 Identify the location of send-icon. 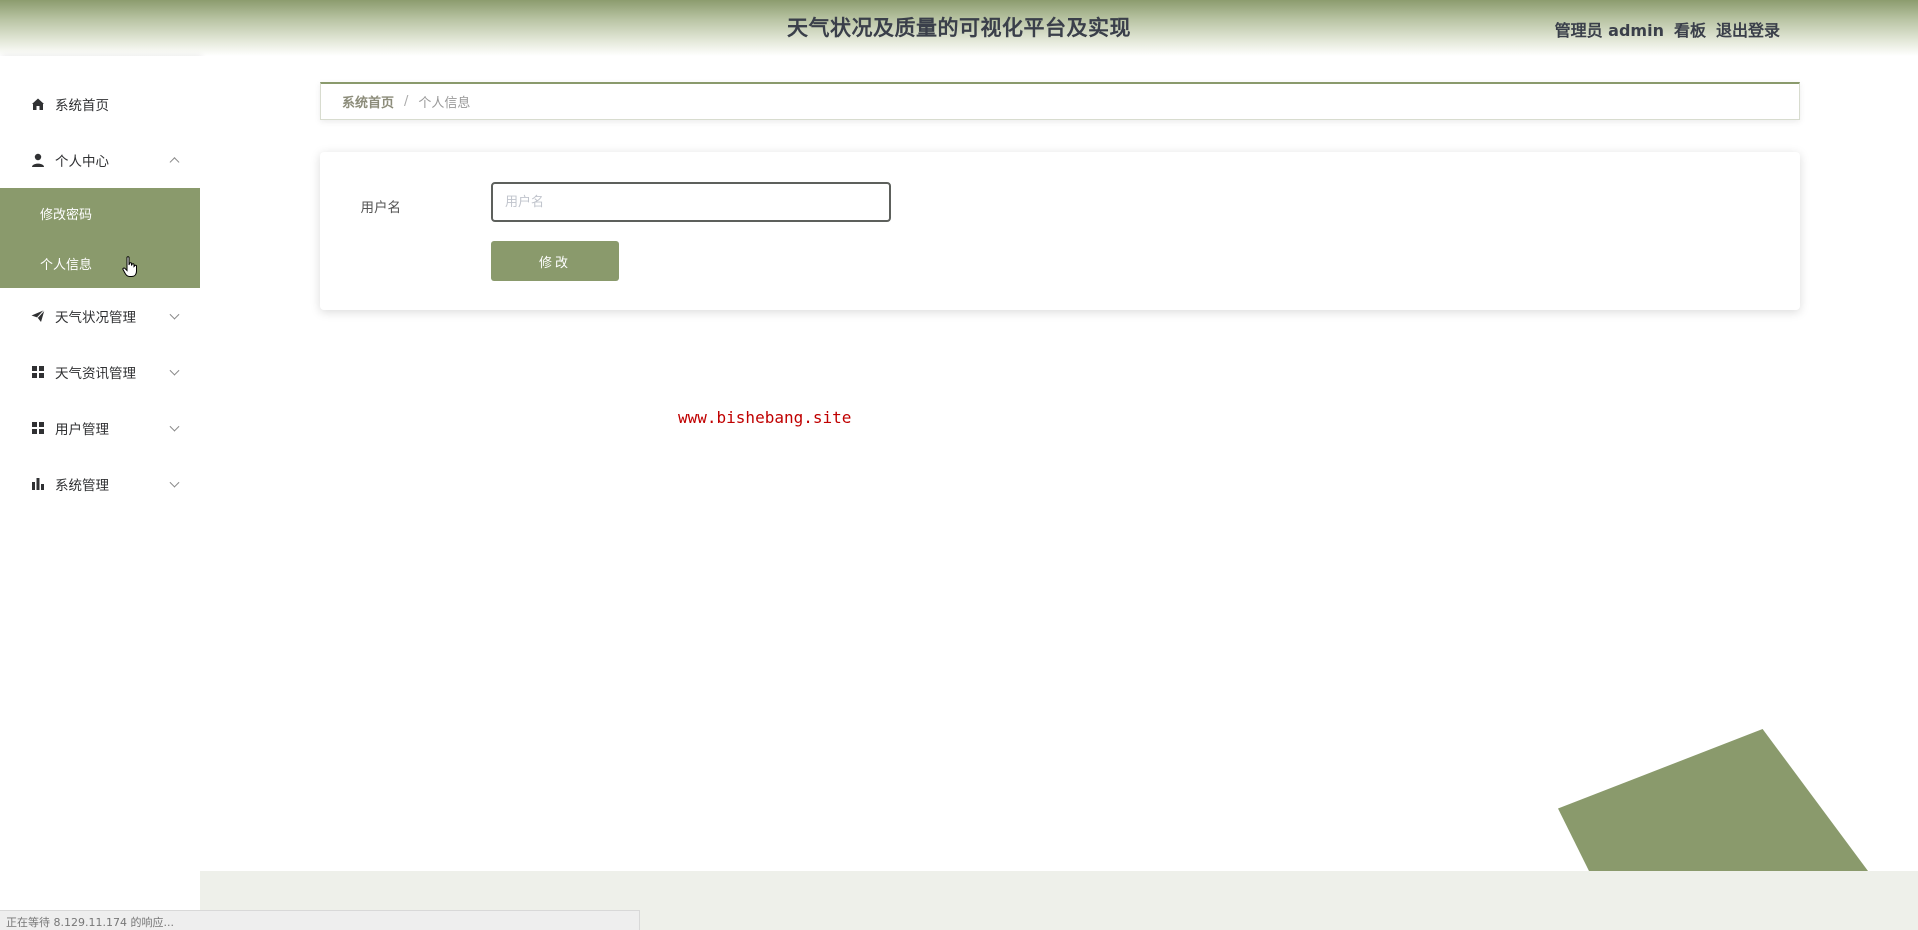
(38, 316).